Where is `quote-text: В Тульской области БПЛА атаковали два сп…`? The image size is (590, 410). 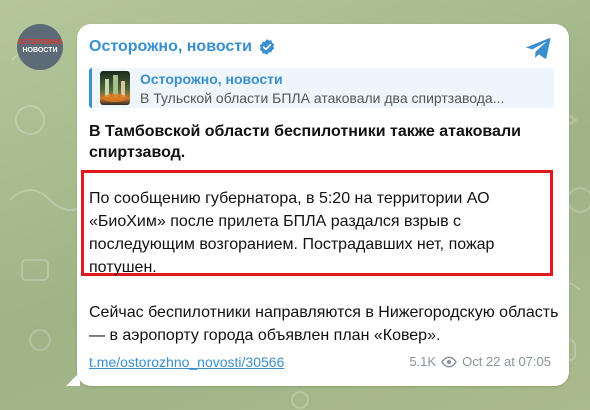 quote-text: В Тульской области БПЛА атаковали два сп… is located at coordinates (322, 98).